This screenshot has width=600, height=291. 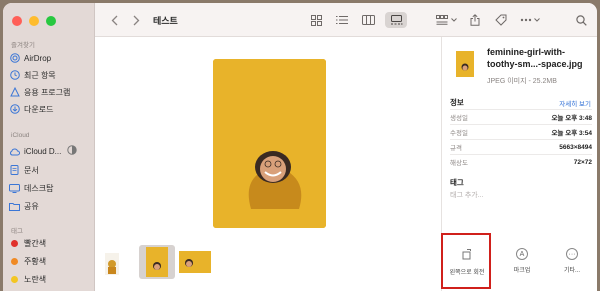 What do you see at coordinates (14, 206) in the screenshot?
I see `shared-folder-icon` at bounding box center [14, 206].